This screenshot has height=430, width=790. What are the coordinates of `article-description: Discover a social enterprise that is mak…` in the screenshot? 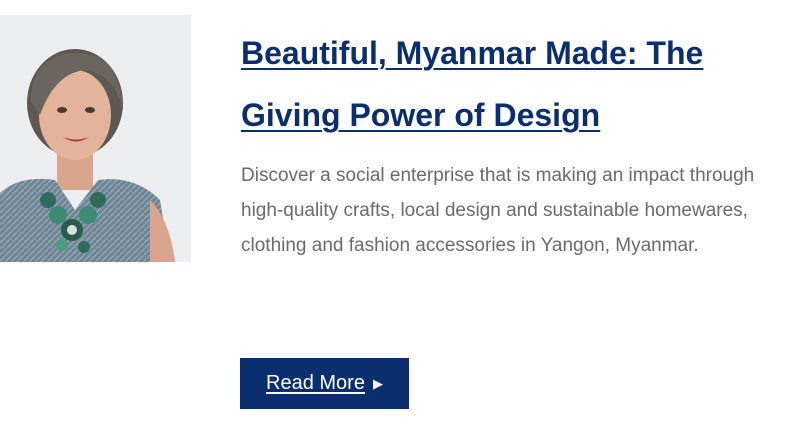 It's located at (498, 210).